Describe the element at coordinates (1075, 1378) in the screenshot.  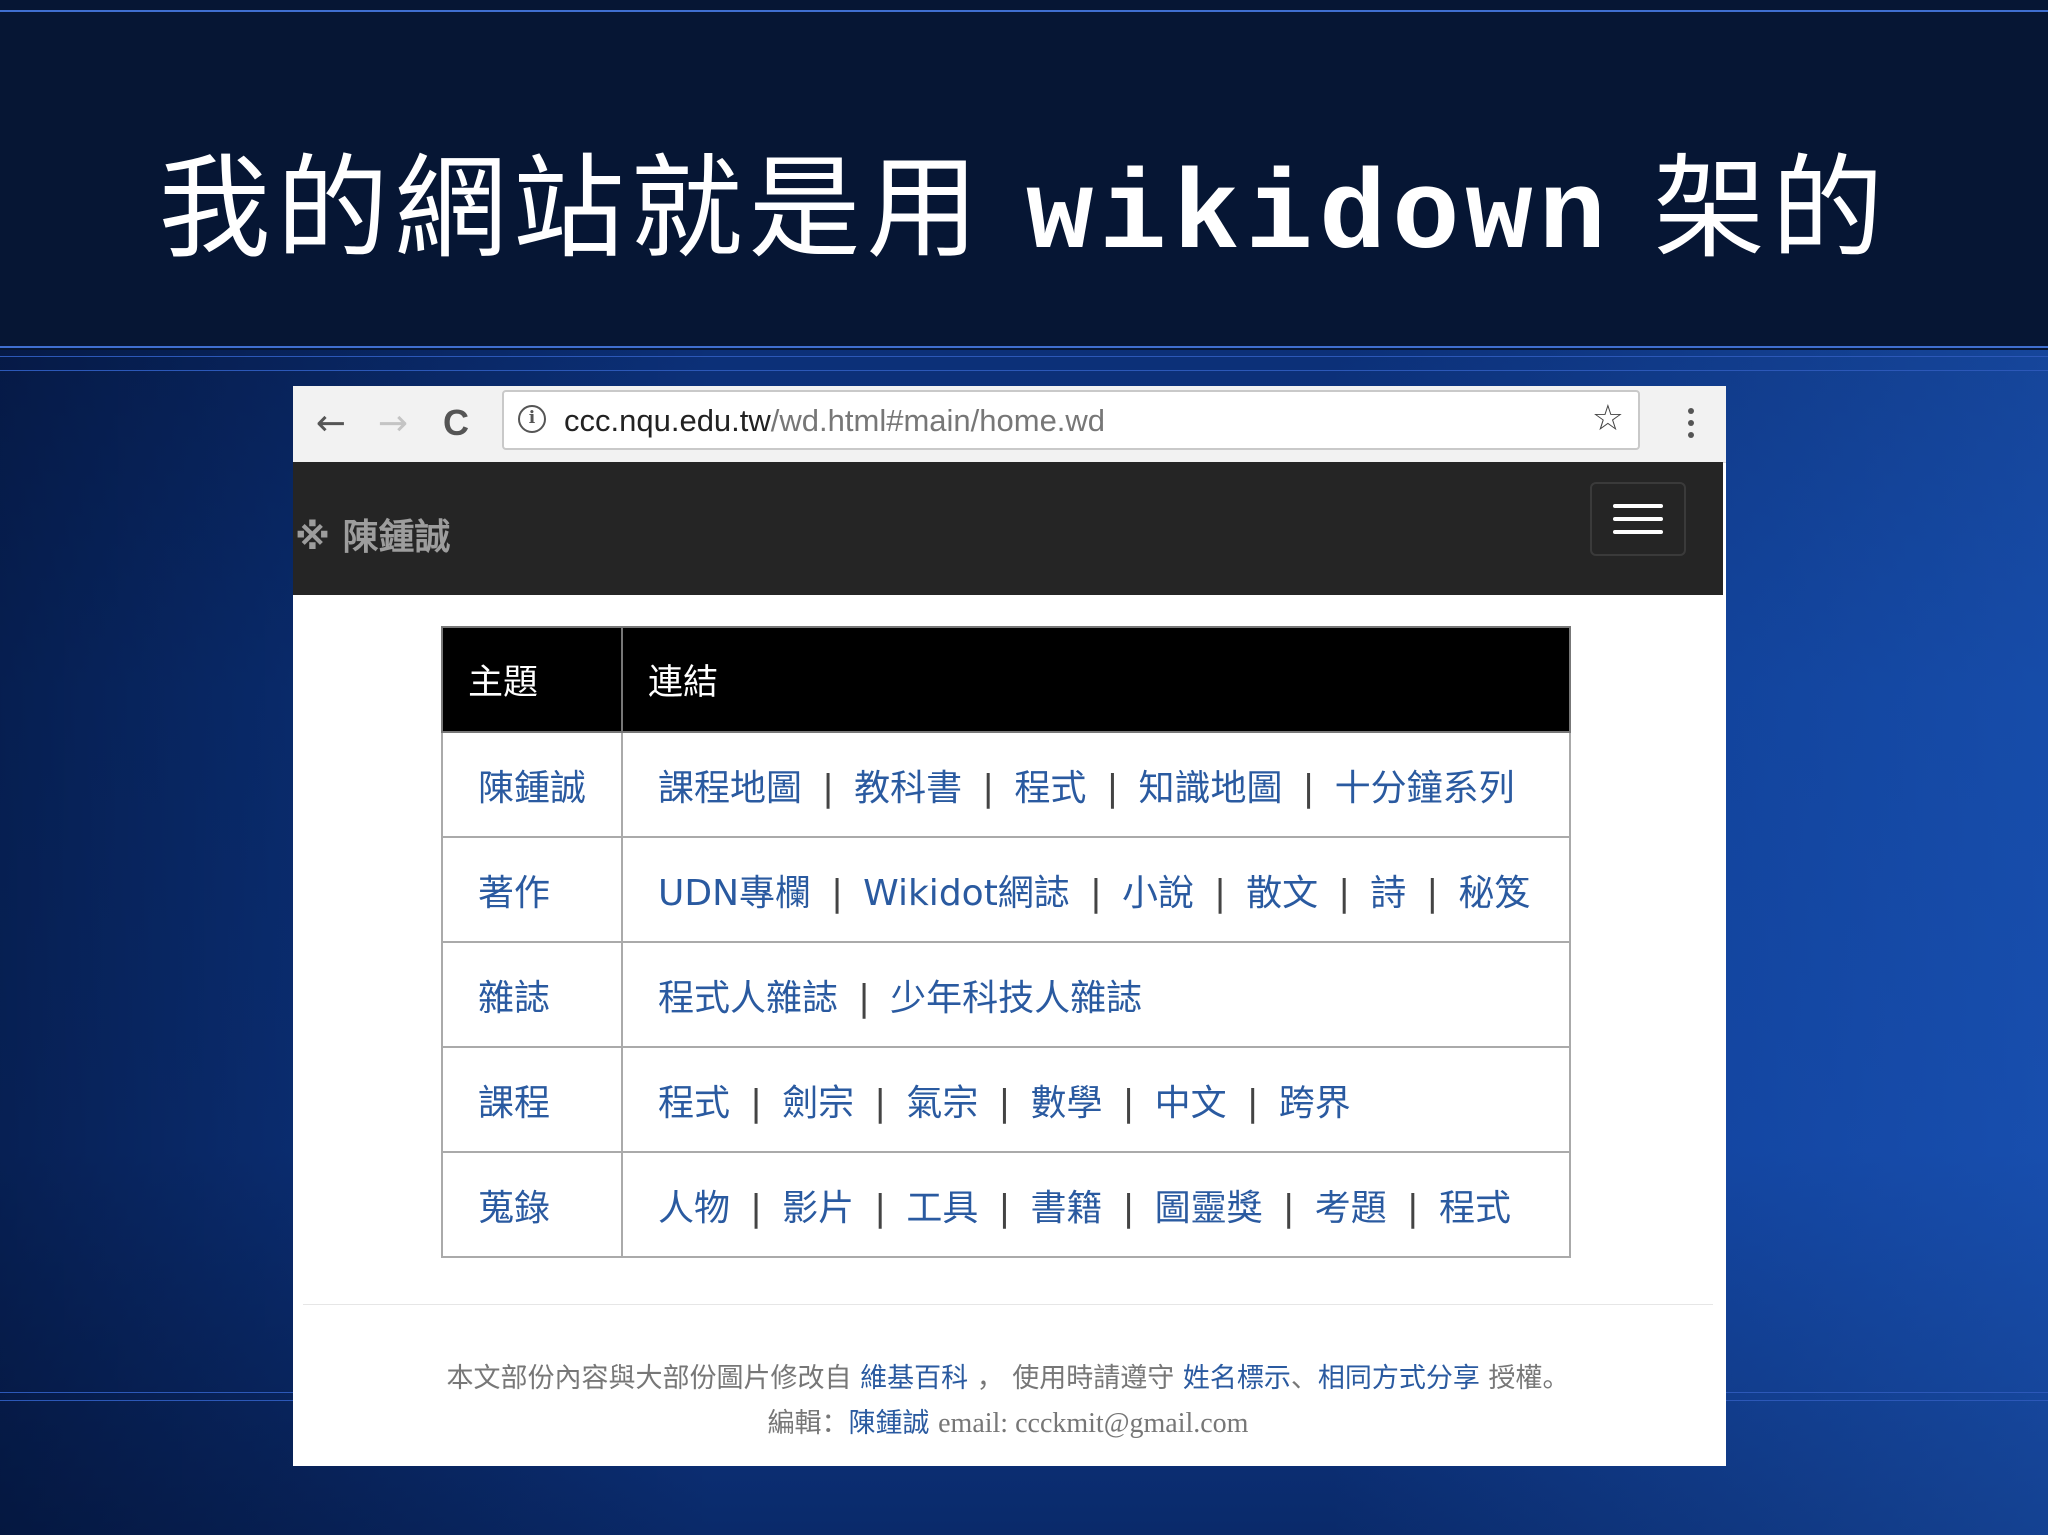
I see `footer-text: ， 使用時請遵守` at that location.